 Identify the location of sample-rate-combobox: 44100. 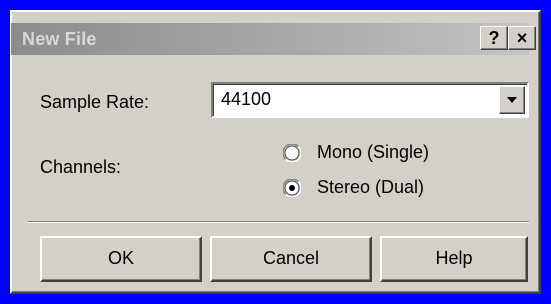
(370, 100).